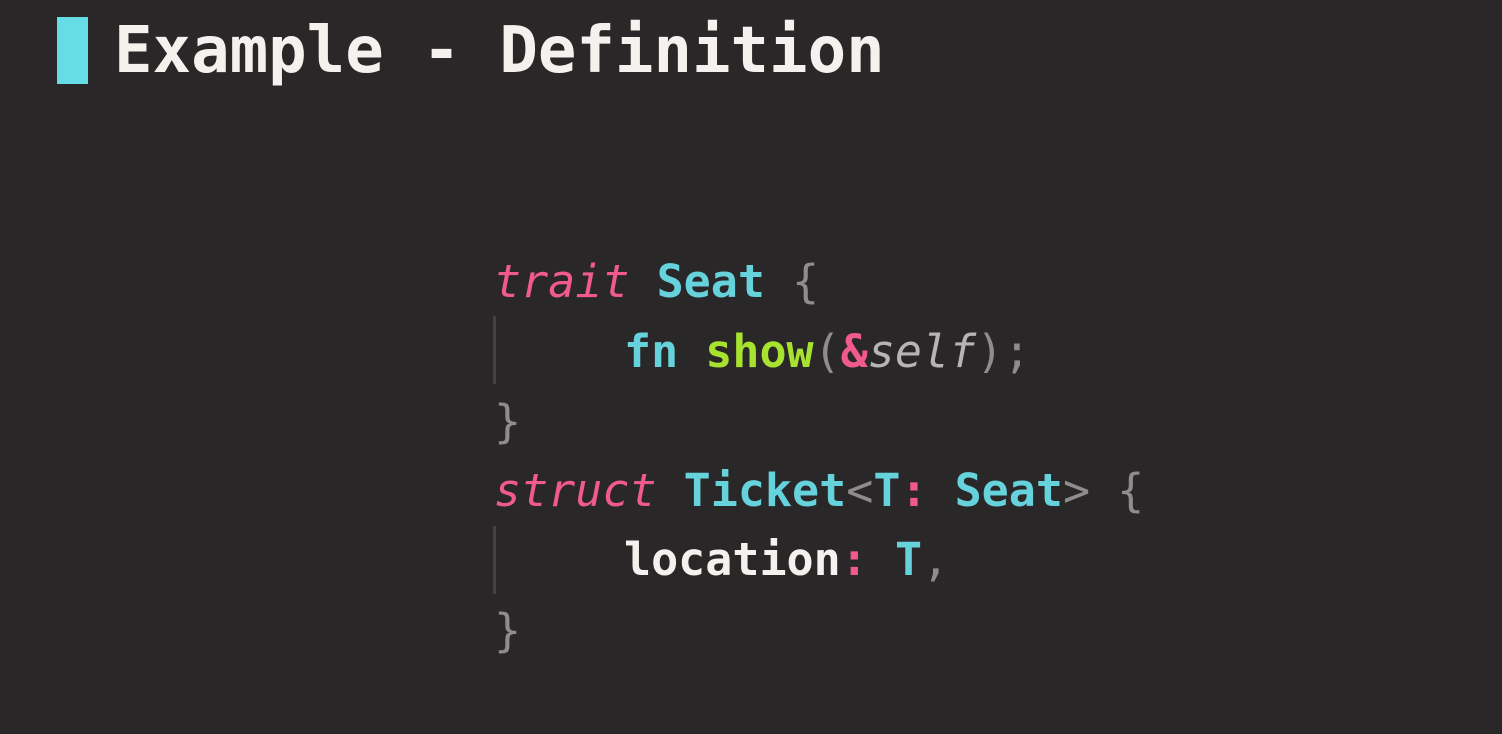 The image size is (1502, 734). I want to click on struct-name: Ticket, so click(765, 490).